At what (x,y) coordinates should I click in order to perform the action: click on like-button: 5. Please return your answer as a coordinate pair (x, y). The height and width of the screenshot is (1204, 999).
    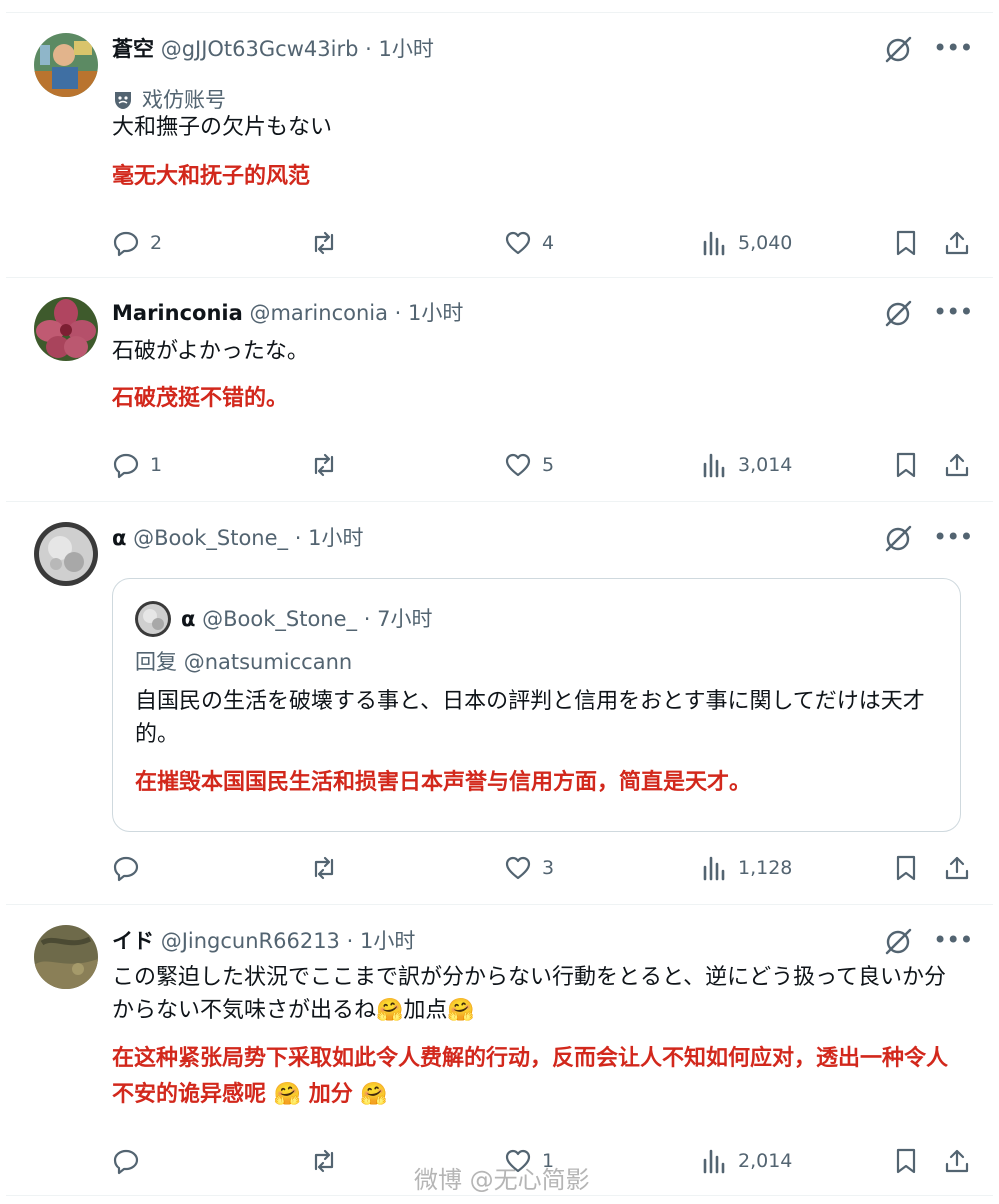
    Looking at the image, I should click on (529, 465).